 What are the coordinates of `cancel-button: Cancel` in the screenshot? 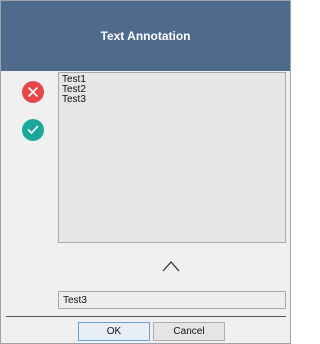 It's located at (189, 331).